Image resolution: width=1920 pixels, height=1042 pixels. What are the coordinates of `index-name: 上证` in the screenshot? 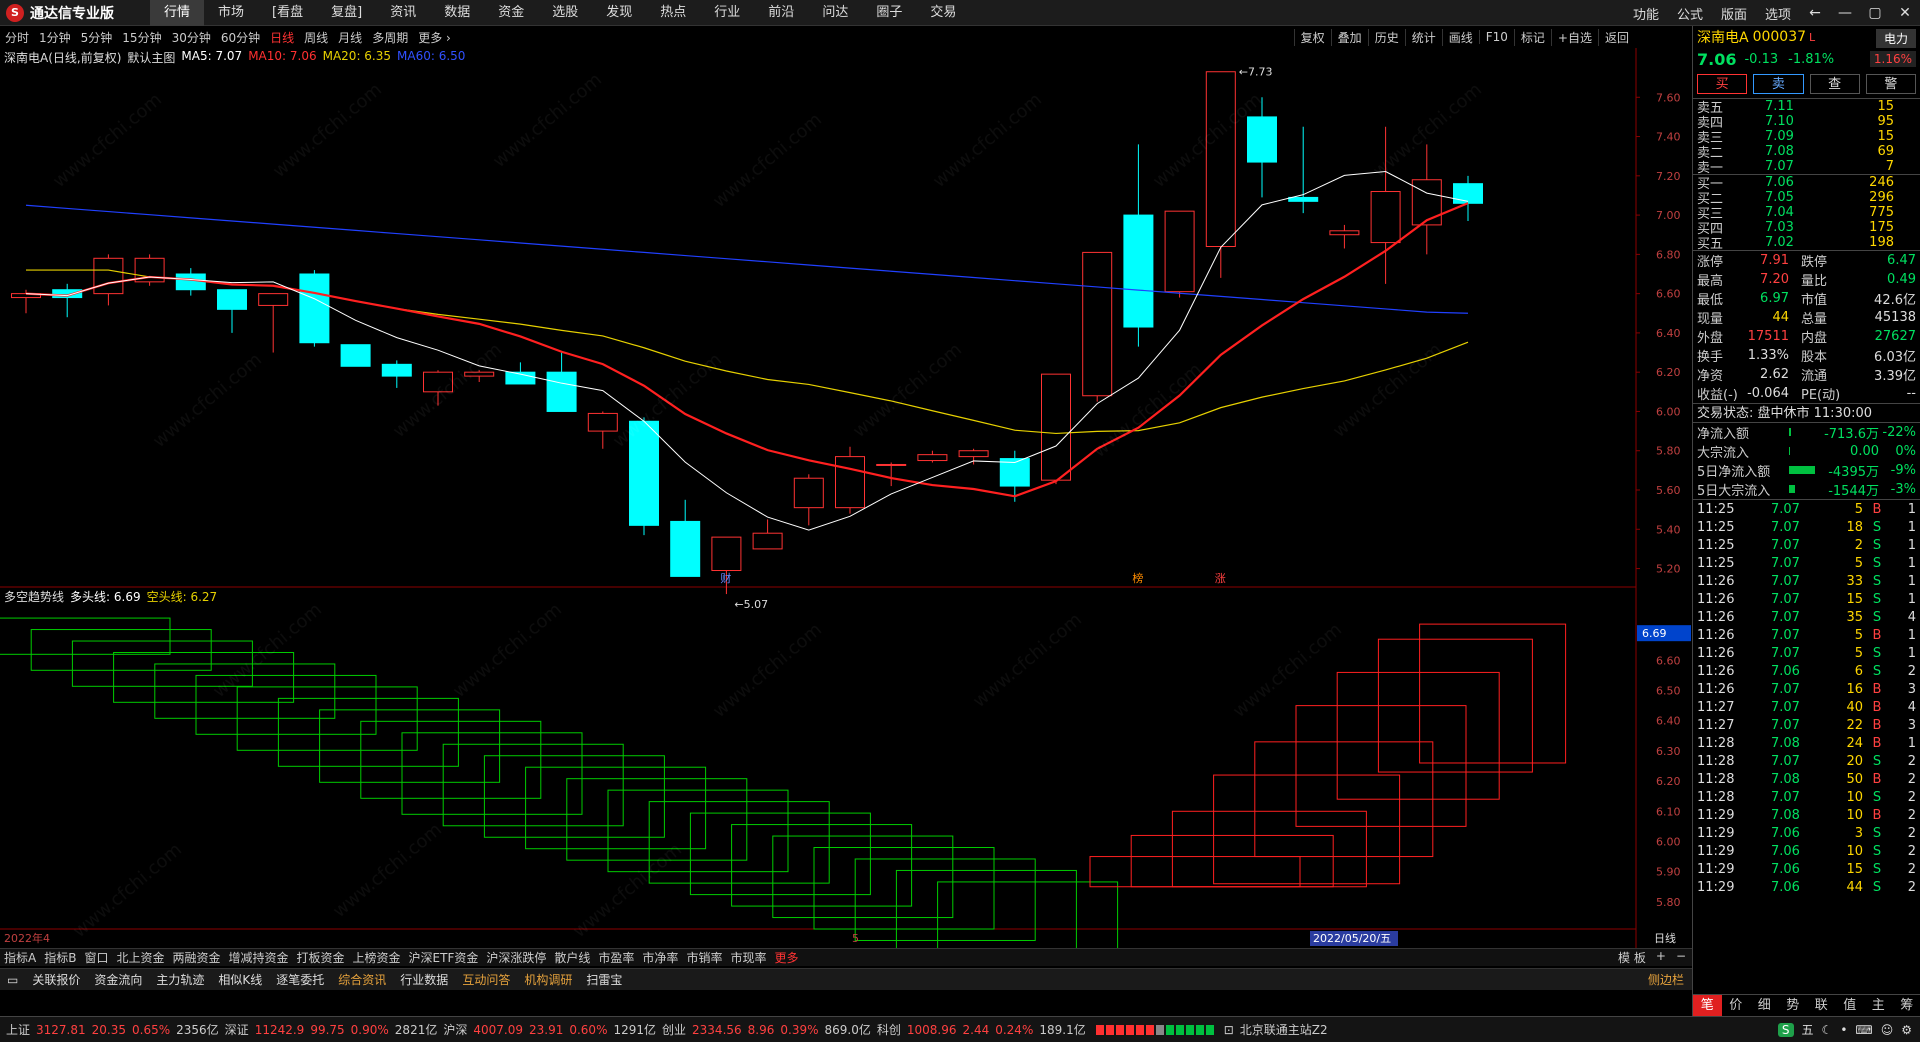 It's located at (18, 1029).